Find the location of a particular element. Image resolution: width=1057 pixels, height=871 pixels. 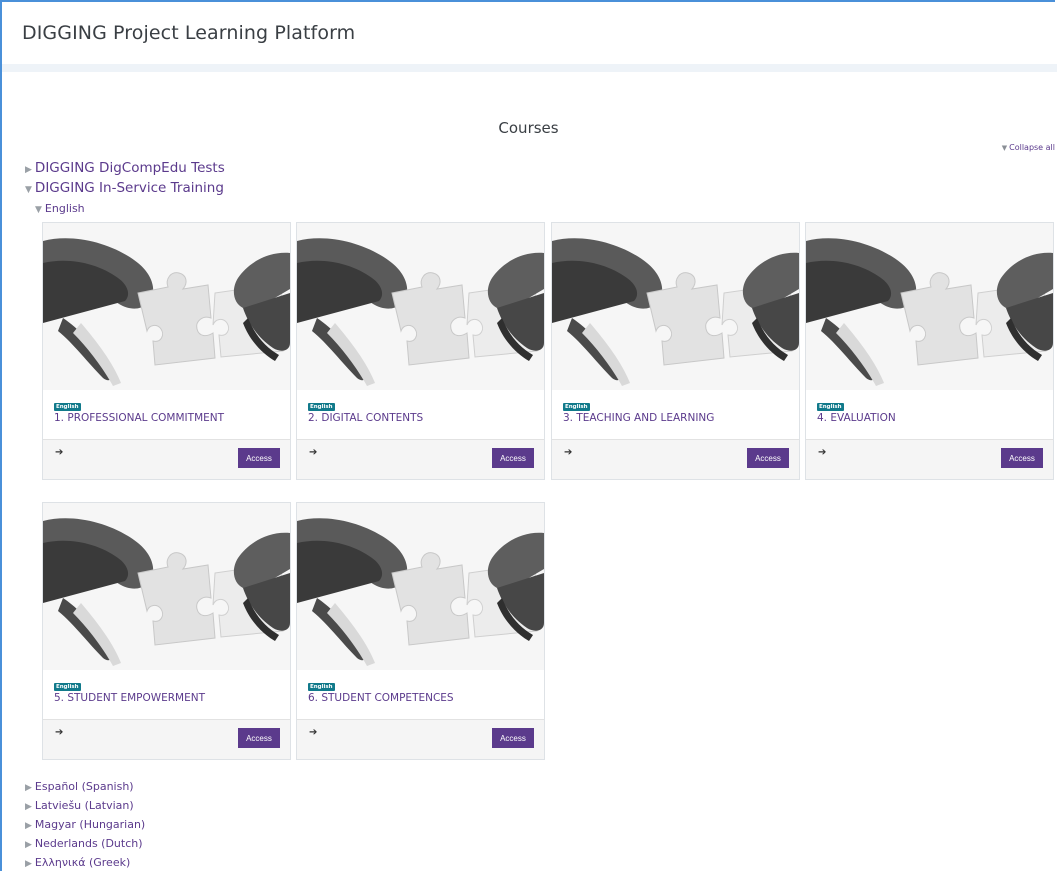

category-label: Latviešu (Latvian) is located at coordinates (84, 805).